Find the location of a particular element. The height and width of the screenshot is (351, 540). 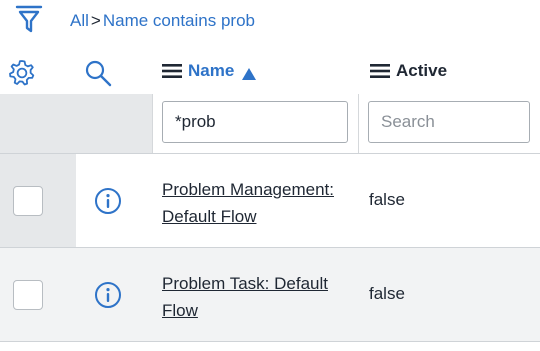

name-search-input is located at coordinates (255, 122).